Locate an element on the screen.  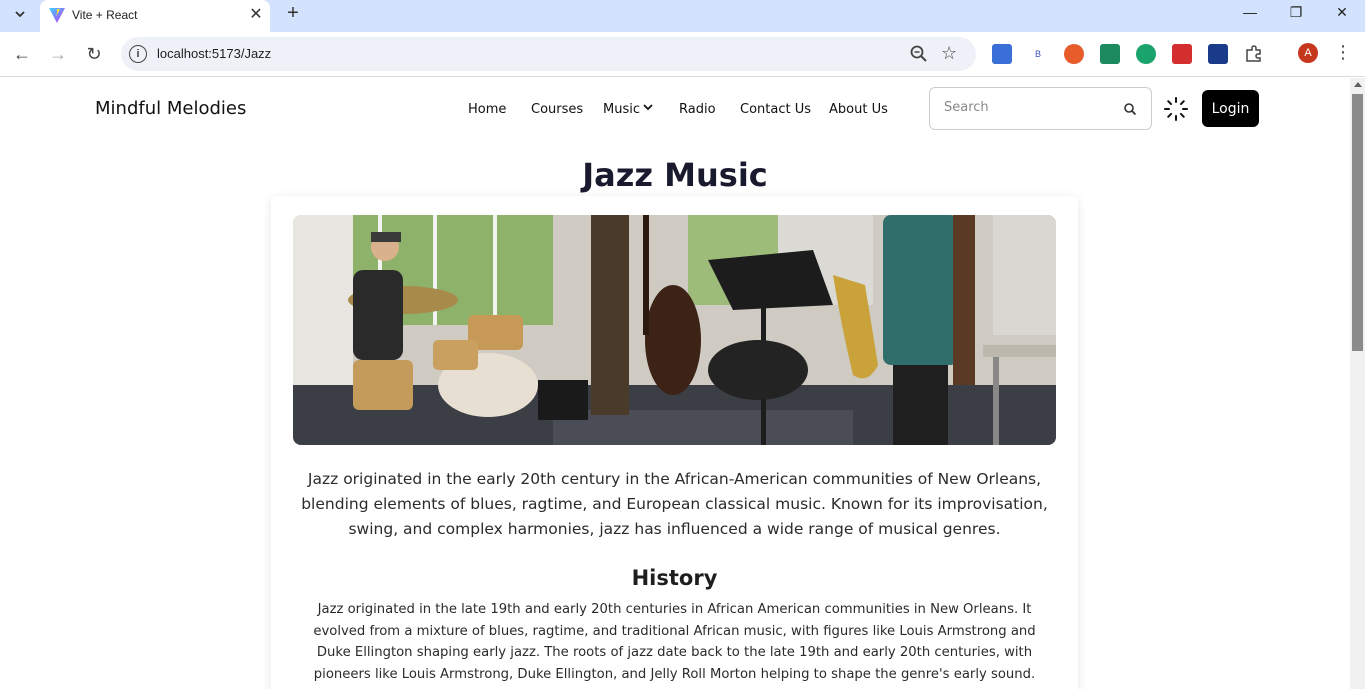
search-box is located at coordinates (1040, 108).